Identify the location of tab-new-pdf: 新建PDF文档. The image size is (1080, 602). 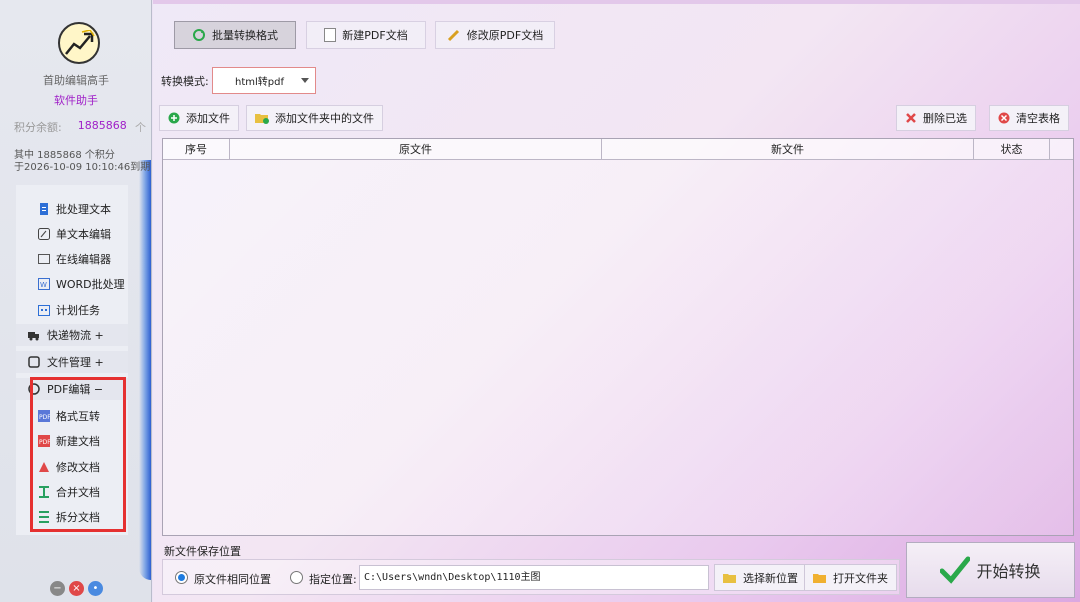
(366, 35).